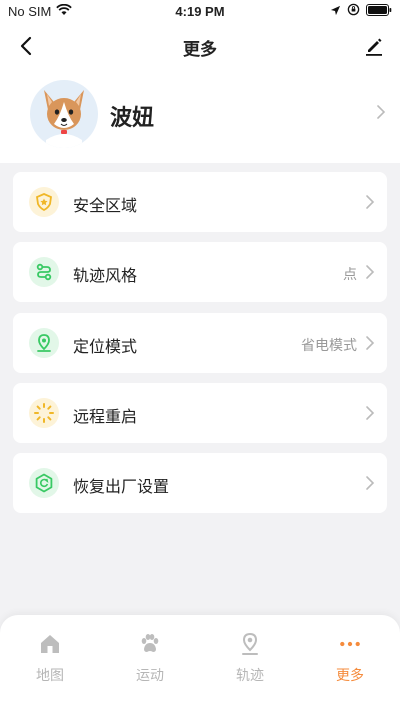 Image resolution: width=400 pixels, height=710 pixels. Describe the element at coordinates (105, 205) in the screenshot. I see `menu-label: 安全区域` at that location.